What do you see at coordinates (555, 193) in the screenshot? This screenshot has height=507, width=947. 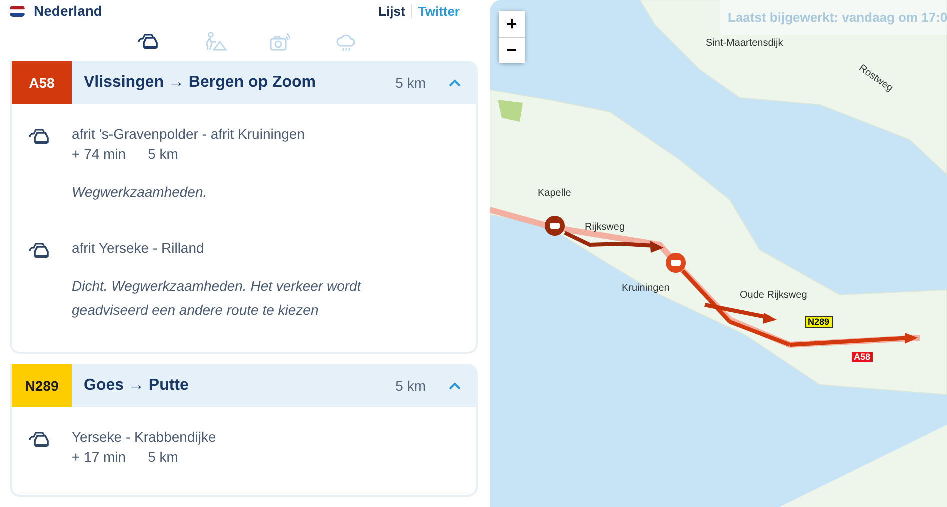 I see `place-label: Kapelle` at bounding box center [555, 193].